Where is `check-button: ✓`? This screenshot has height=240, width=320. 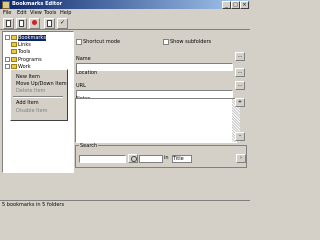 check-button: ✓ is located at coordinates (62, 23).